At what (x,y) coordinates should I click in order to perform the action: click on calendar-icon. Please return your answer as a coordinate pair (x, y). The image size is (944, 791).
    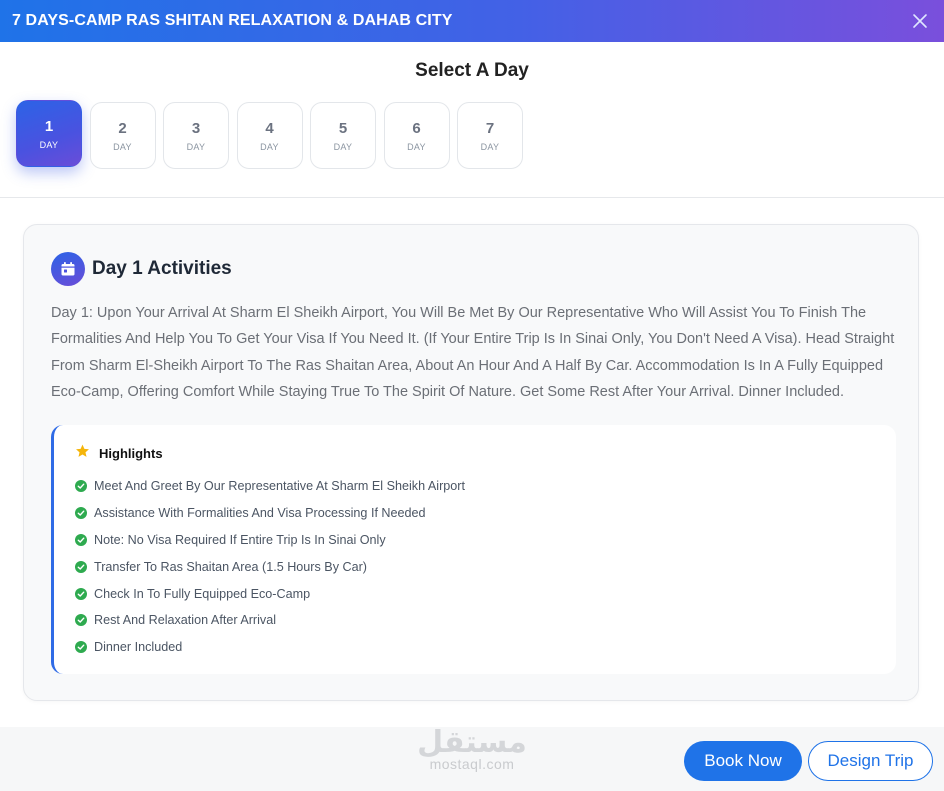
    Looking at the image, I should click on (68, 269).